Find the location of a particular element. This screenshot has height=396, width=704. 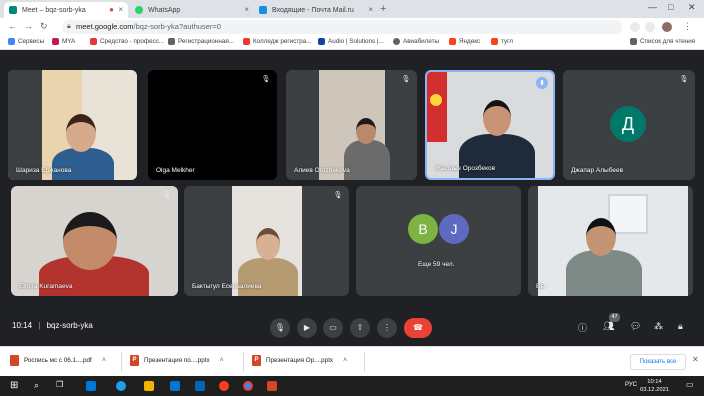

participant-tile-self: Вы is located at coordinates (610, 241).